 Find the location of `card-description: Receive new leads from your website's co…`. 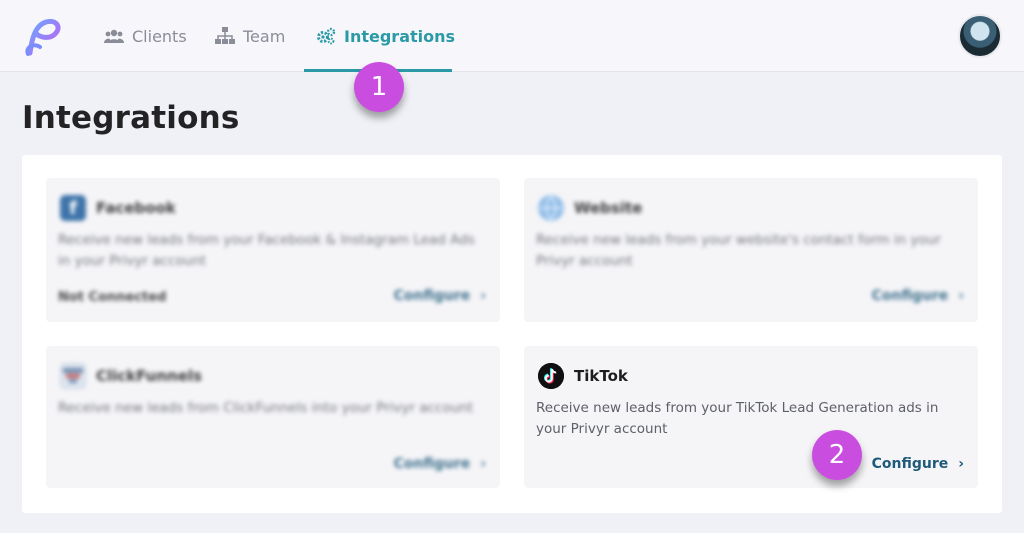

card-description: Receive new leads from your website's co… is located at coordinates (738, 250).